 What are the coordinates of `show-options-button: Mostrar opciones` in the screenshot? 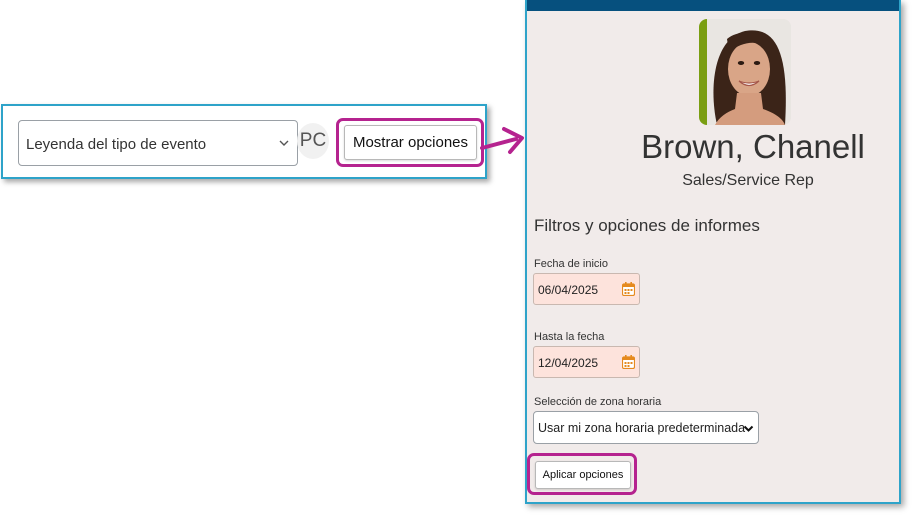 It's located at (410, 142).